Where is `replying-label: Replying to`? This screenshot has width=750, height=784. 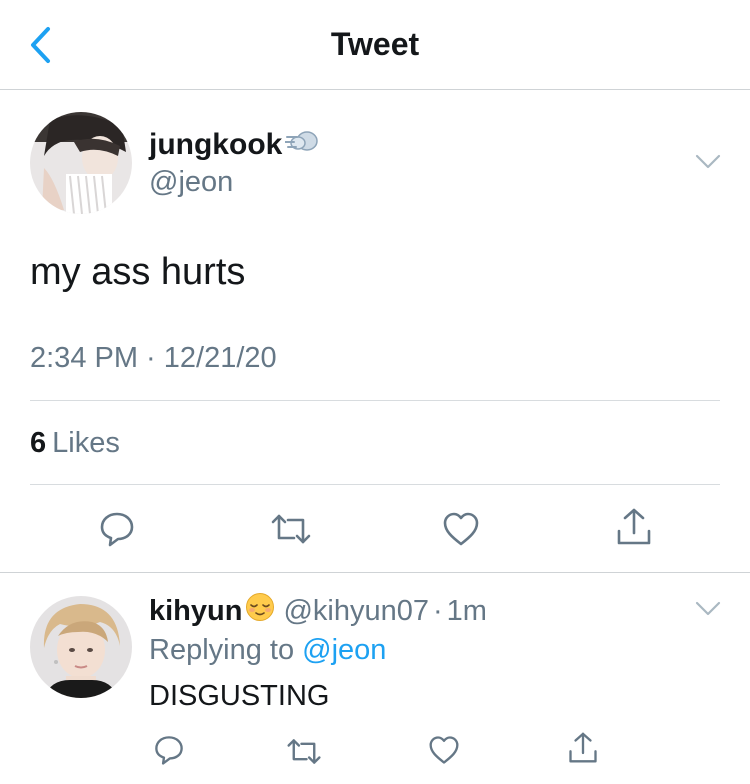
replying-label: Replying to is located at coordinates (222, 650).